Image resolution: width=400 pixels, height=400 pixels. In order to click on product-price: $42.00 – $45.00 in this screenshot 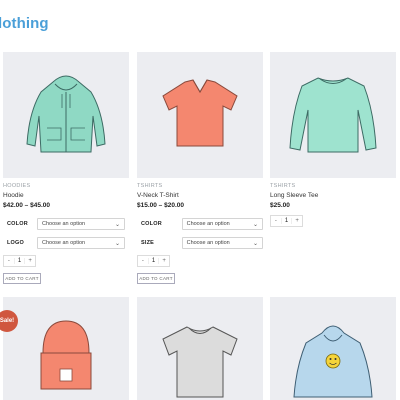, I will do `click(26, 205)`.